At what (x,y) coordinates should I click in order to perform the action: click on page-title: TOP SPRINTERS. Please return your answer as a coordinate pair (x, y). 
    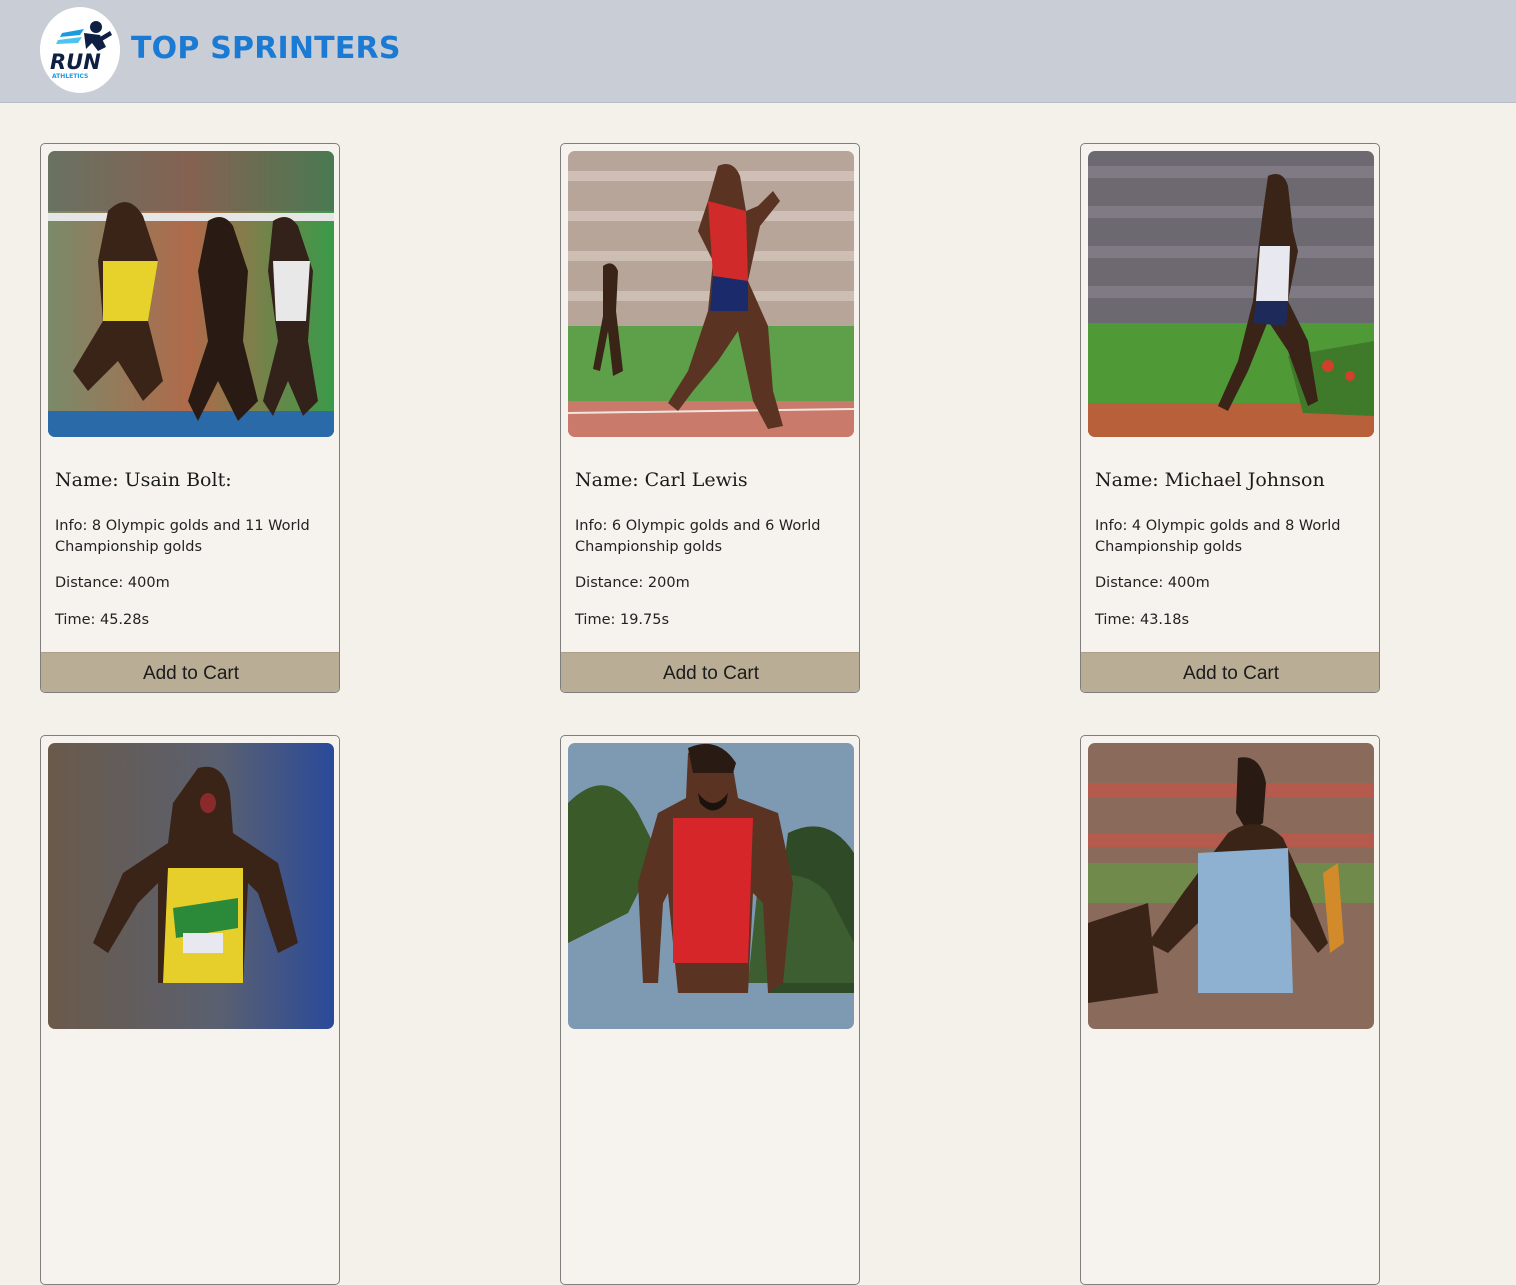
    Looking at the image, I should click on (266, 48).